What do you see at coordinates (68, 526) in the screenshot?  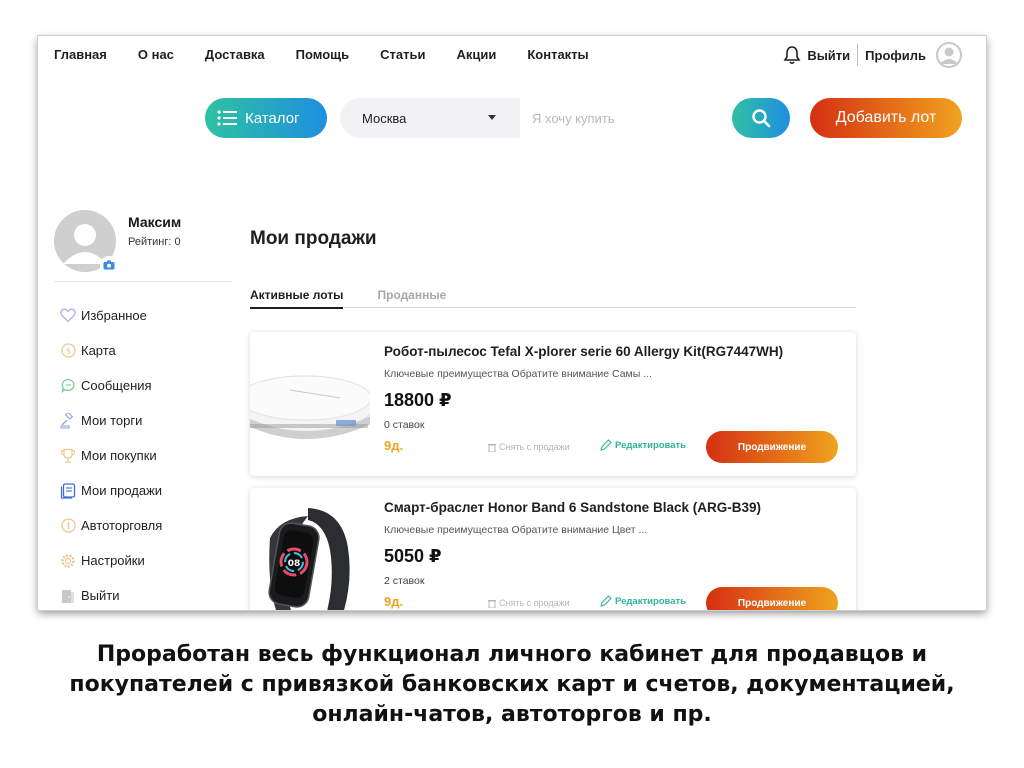 I see `info-icon` at bounding box center [68, 526].